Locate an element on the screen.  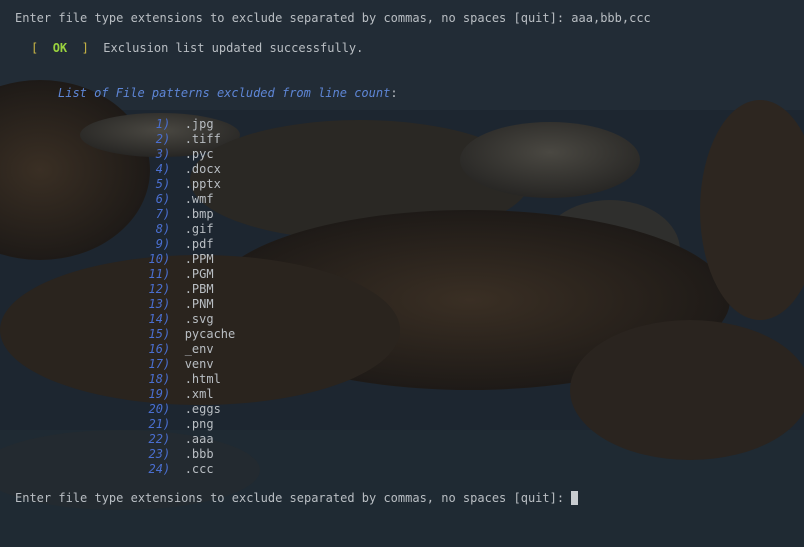
list-item-pattern: .svg is located at coordinates (199, 319).